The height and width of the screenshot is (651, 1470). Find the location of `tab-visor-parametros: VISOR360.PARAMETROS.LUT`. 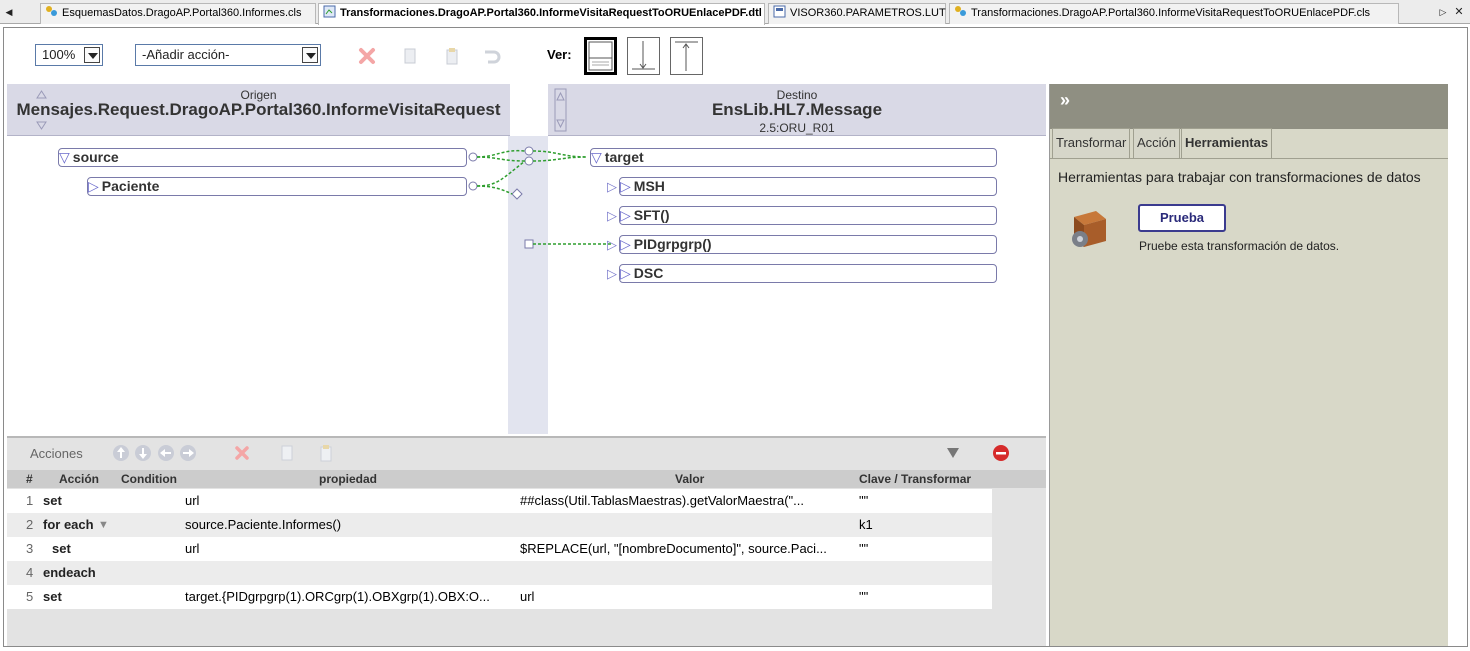

tab-visor-parametros: VISOR360.PARAMETROS.LUT is located at coordinates (857, 13).